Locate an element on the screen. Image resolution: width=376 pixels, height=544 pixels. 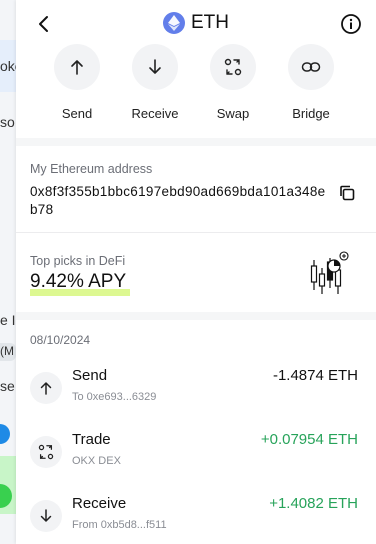
tx-amount: +0.07954 ETH is located at coordinates (309, 439).